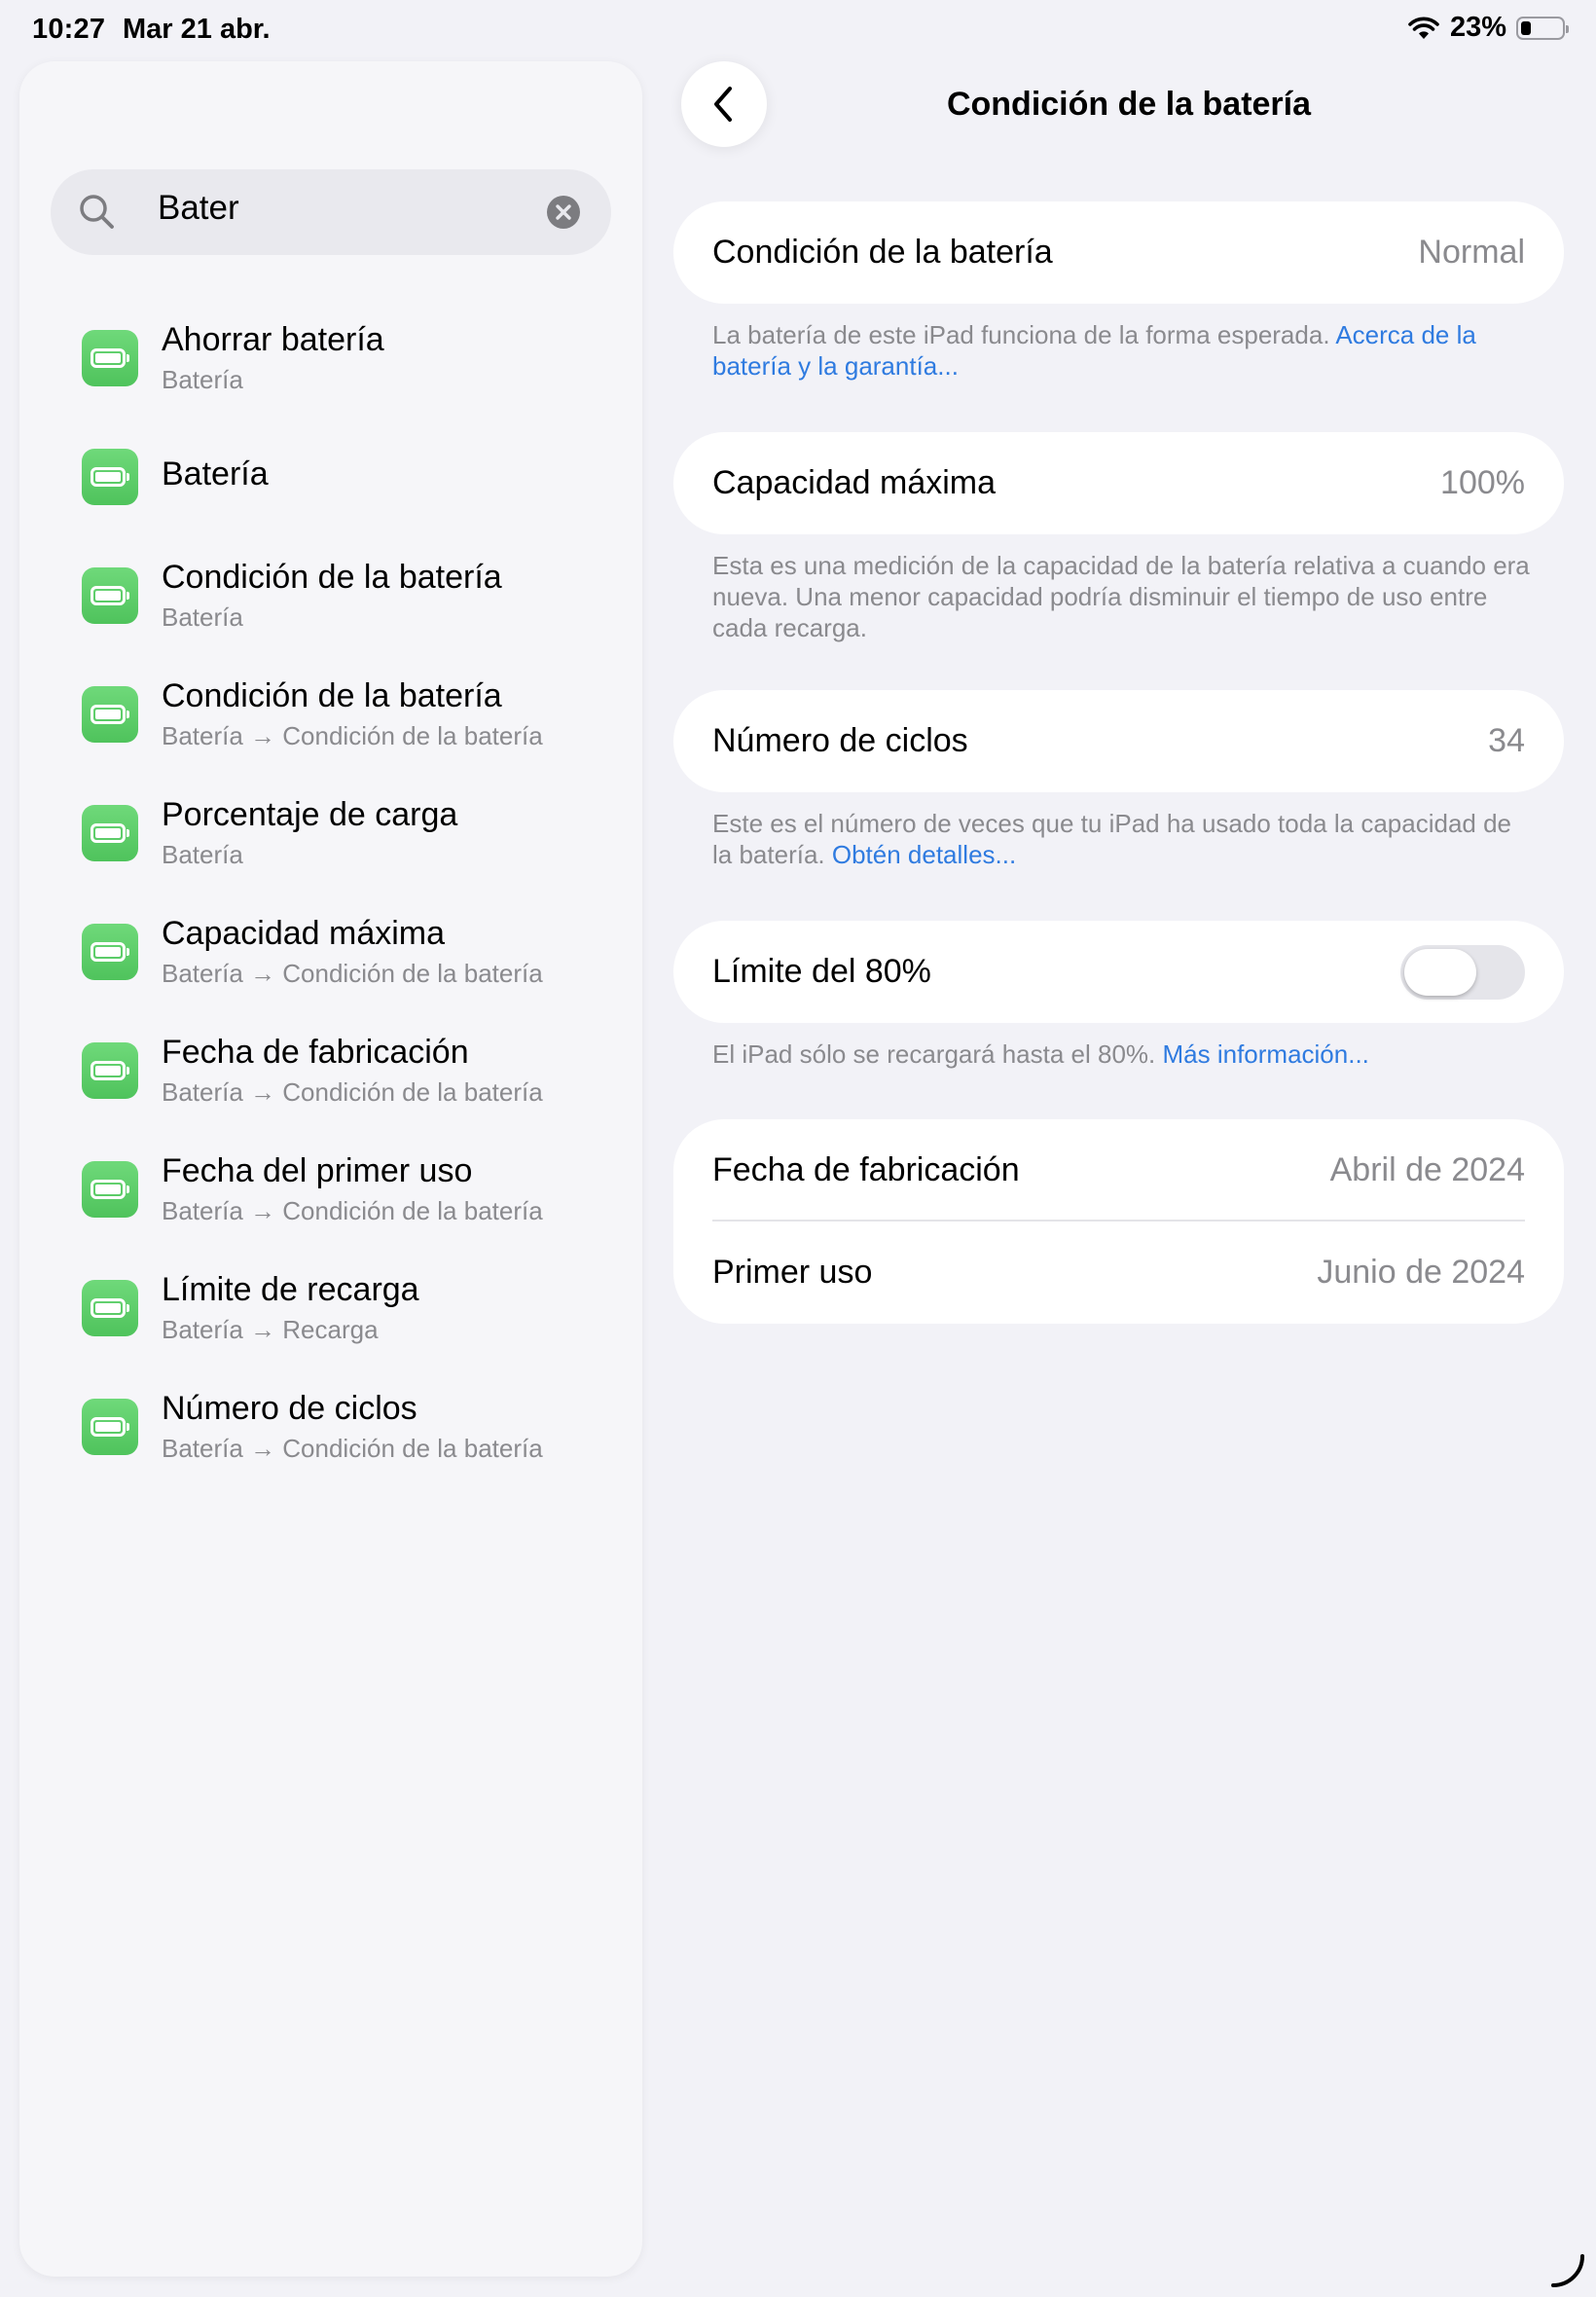  Describe the element at coordinates (1471, 252) in the screenshot. I see `condition-value: Normal` at that location.